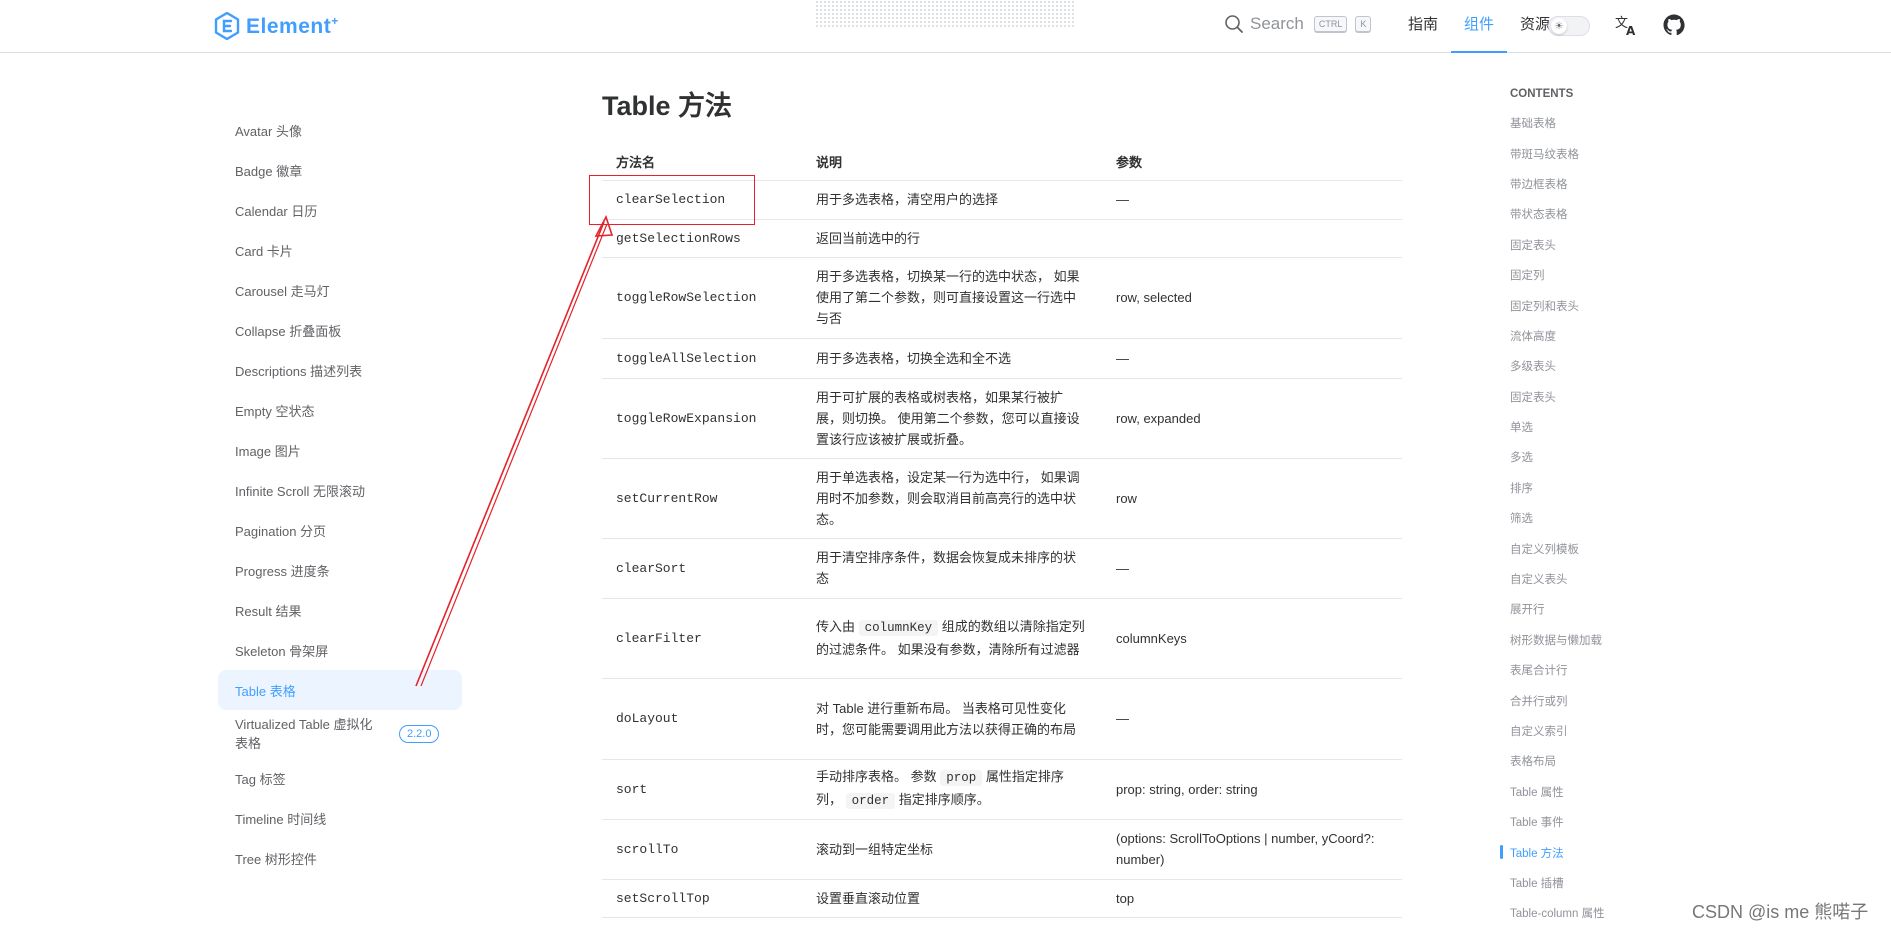 The image size is (1891, 931). Describe the element at coordinates (1600, 153) in the screenshot. I see `toc-item: 带斑马纹表格` at that location.